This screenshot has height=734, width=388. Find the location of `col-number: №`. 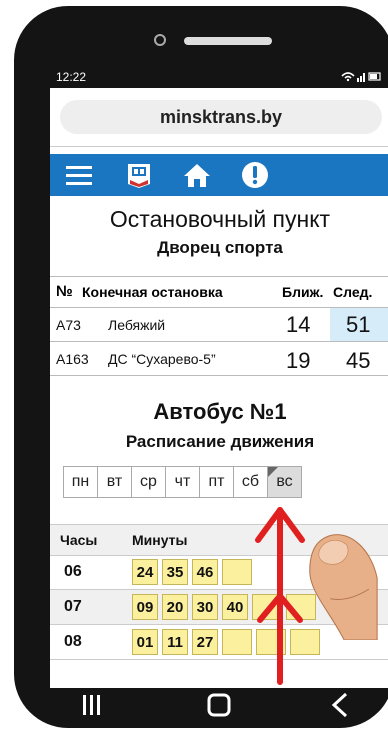

col-number: № is located at coordinates (64, 291).